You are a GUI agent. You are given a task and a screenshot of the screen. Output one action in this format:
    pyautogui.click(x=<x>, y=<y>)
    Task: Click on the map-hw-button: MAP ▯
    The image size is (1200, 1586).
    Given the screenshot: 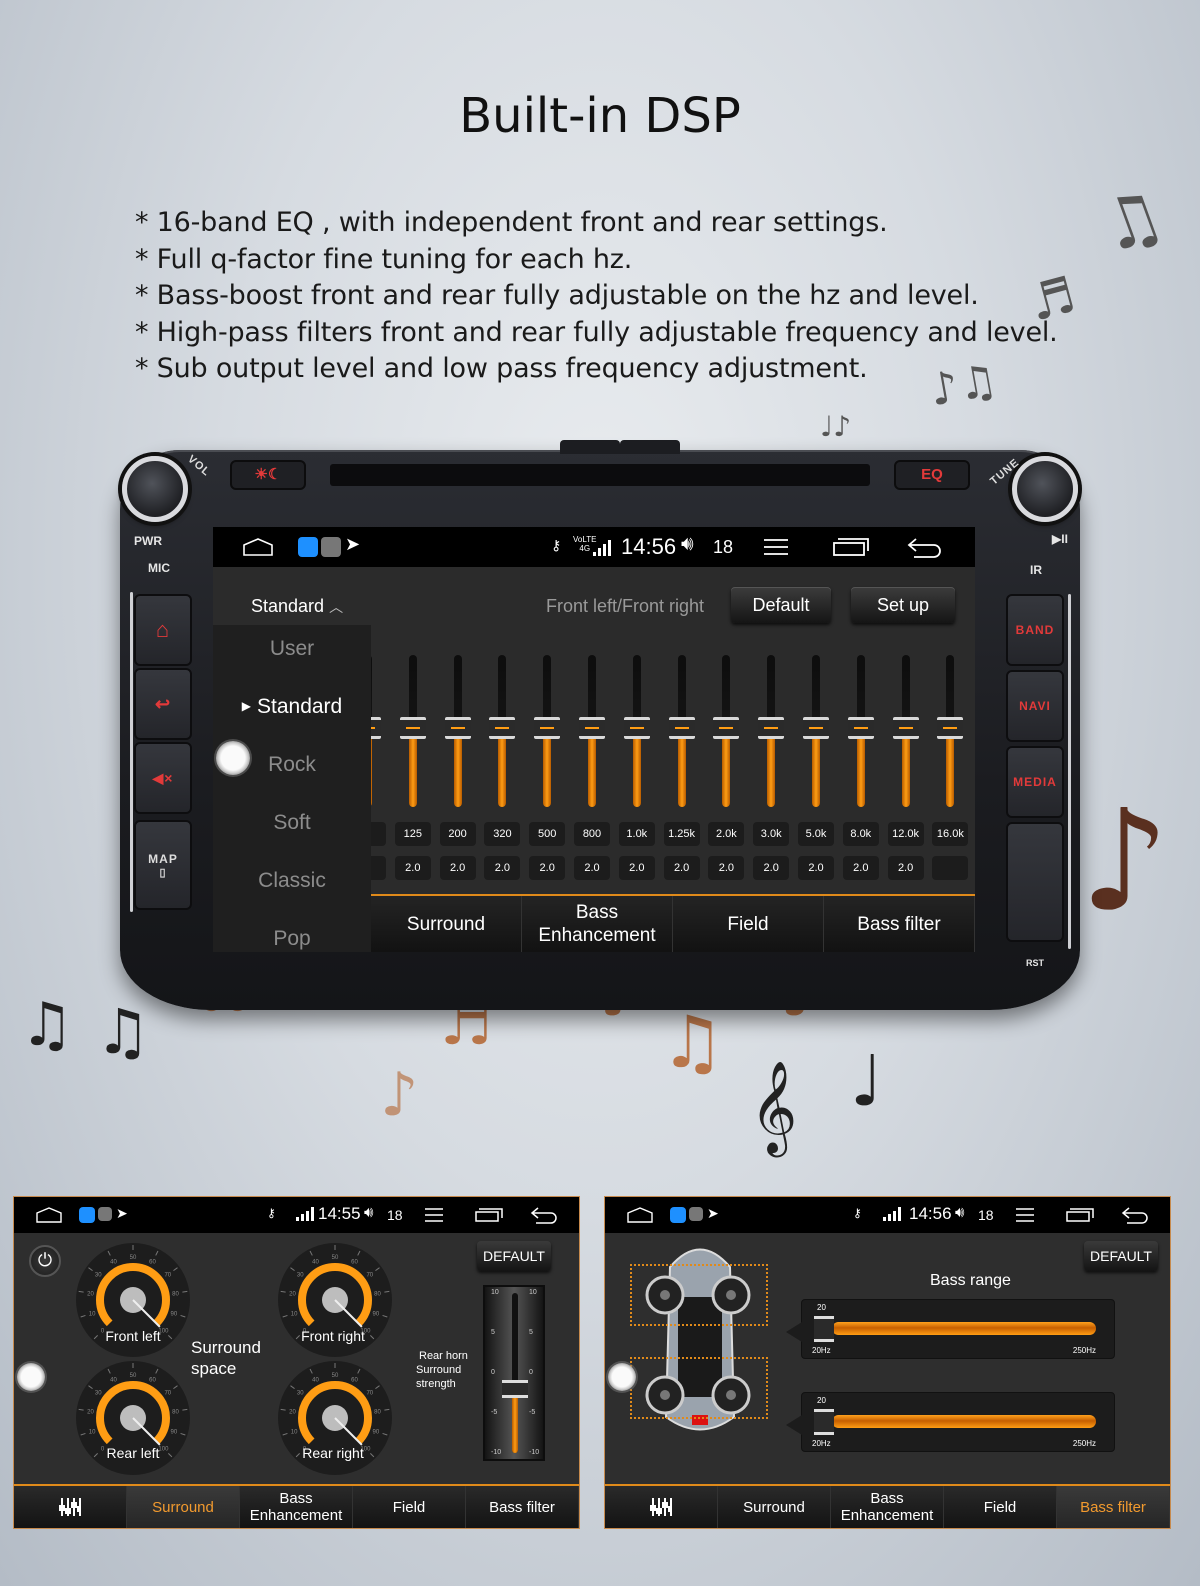 What is the action you would take?
    pyautogui.click(x=163, y=865)
    